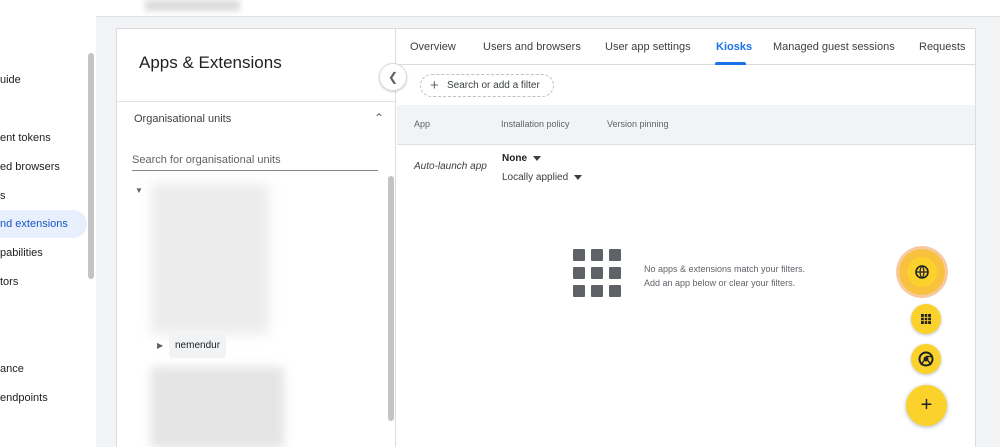 This screenshot has height=447, width=1000. Describe the element at coordinates (183, 119) in the screenshot. I see `org-units-heading: Organisational units` at that location.